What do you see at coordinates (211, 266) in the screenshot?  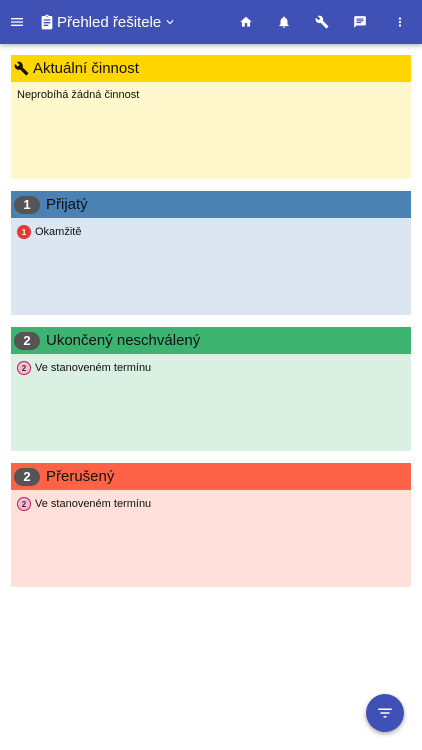 I see `status-section-body: 1 Okamžitě` at bounding box center [211, 266].